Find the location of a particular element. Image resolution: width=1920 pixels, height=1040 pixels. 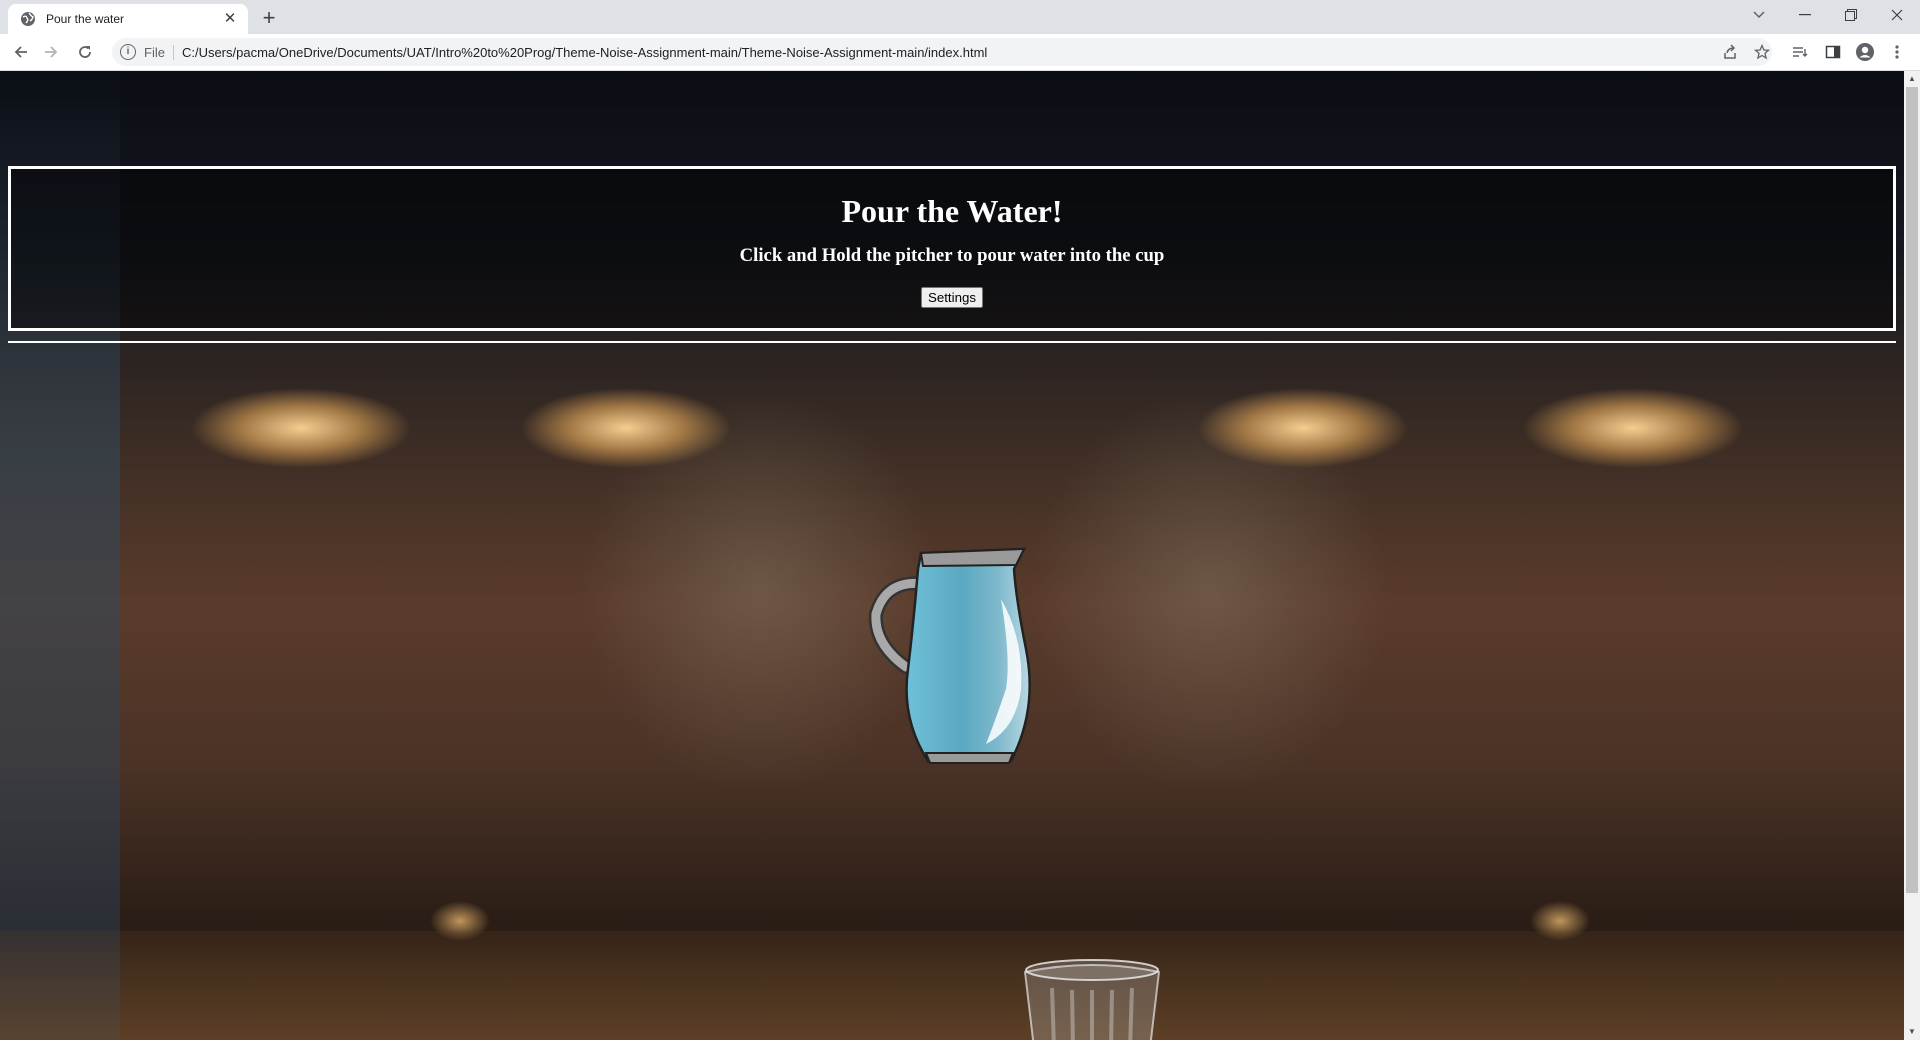

reading-list-icon is located at coordinates (1800, 52).